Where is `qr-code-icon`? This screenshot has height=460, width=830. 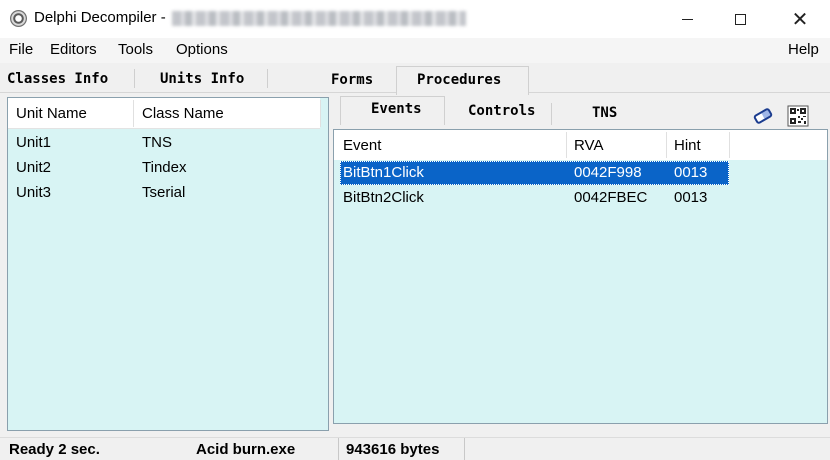 qr-code-icon is located at coordinates (798, 116).